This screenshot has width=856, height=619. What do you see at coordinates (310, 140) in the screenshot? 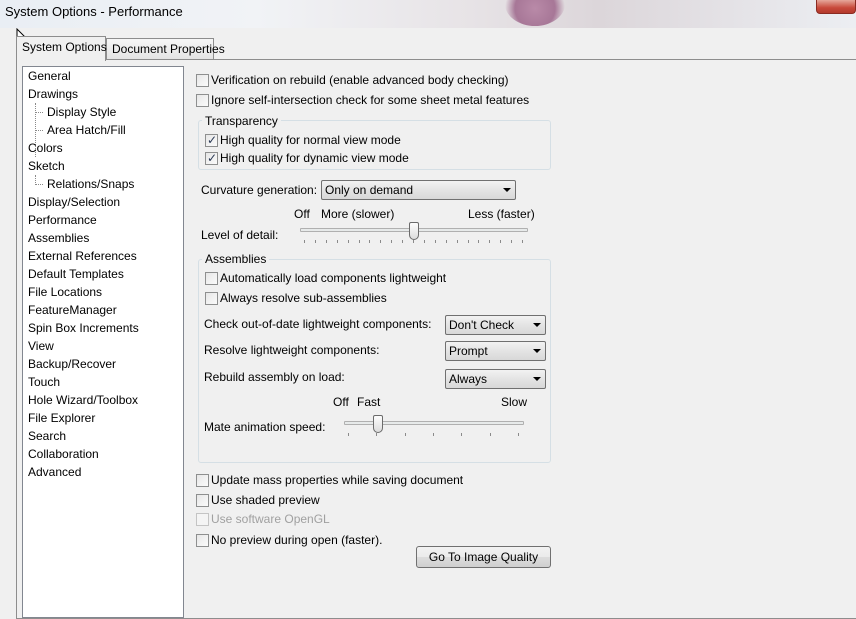
I see `transparency-normal-label: High quality for normal view mode` at bounding box center [310, 140].